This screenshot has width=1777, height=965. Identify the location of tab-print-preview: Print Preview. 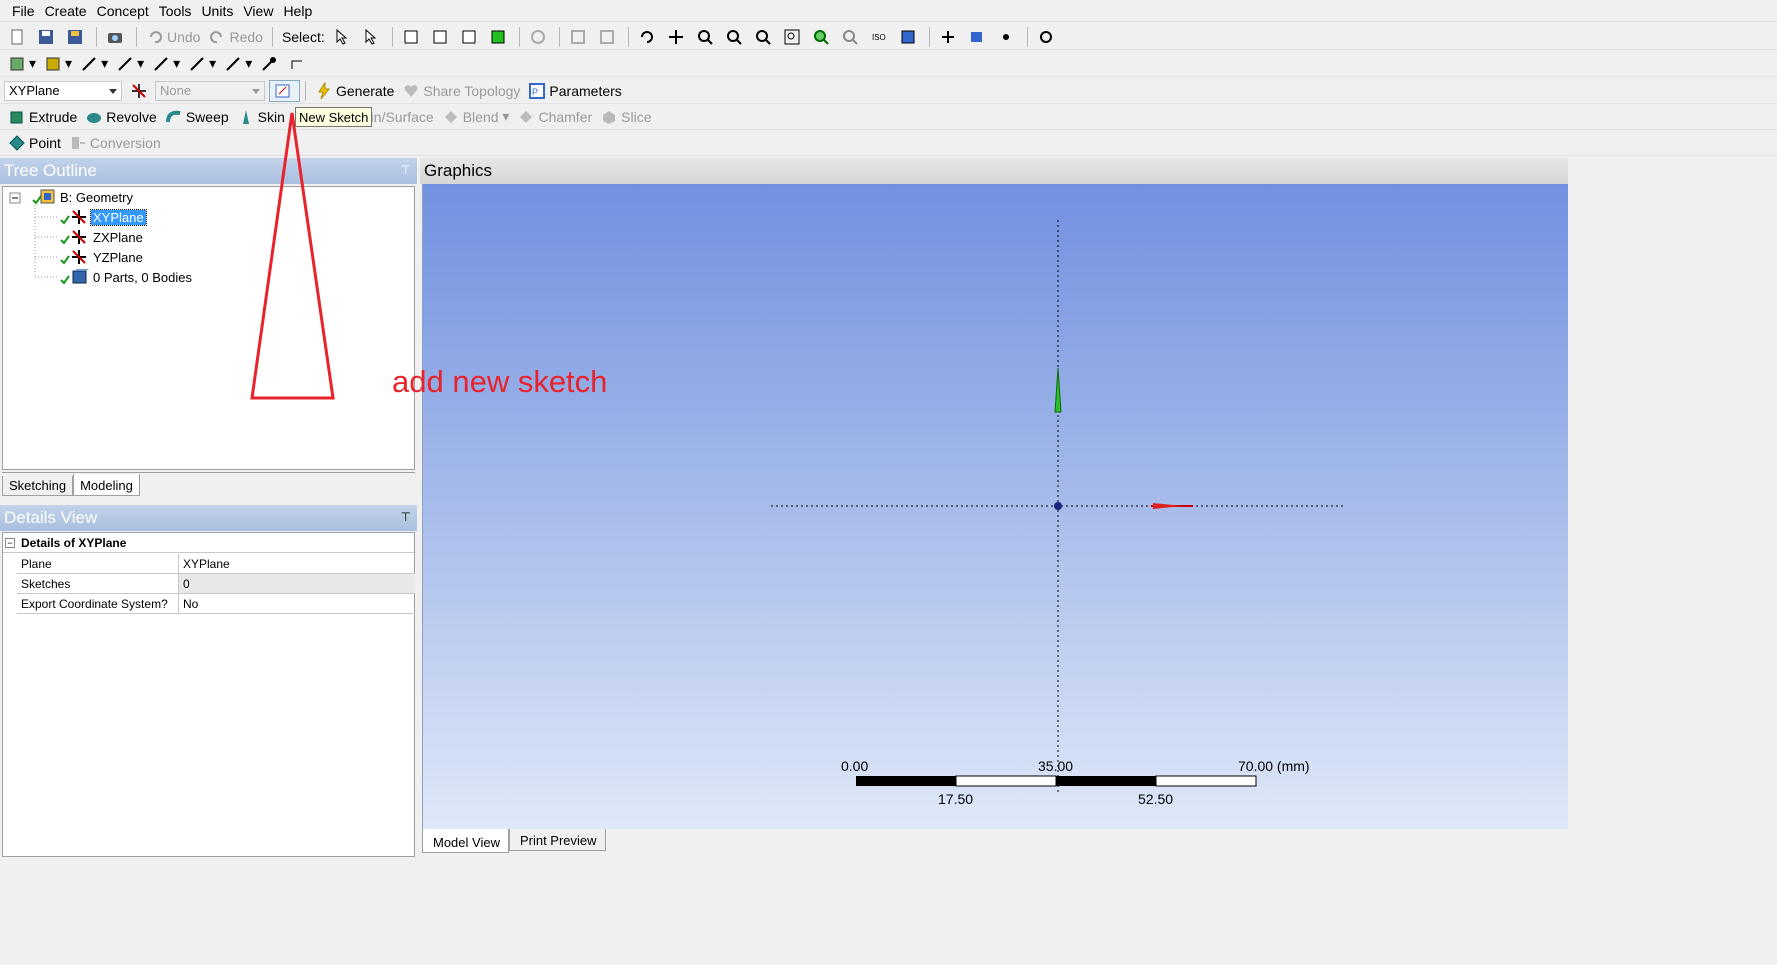
(557, 840).